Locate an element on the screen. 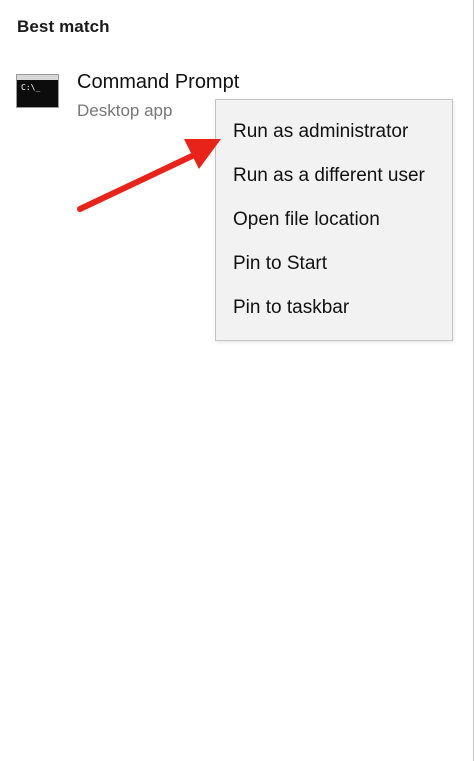 This screenshot has height=761, width=474. app-type: Desktop app is located at coordinates (125, 110).